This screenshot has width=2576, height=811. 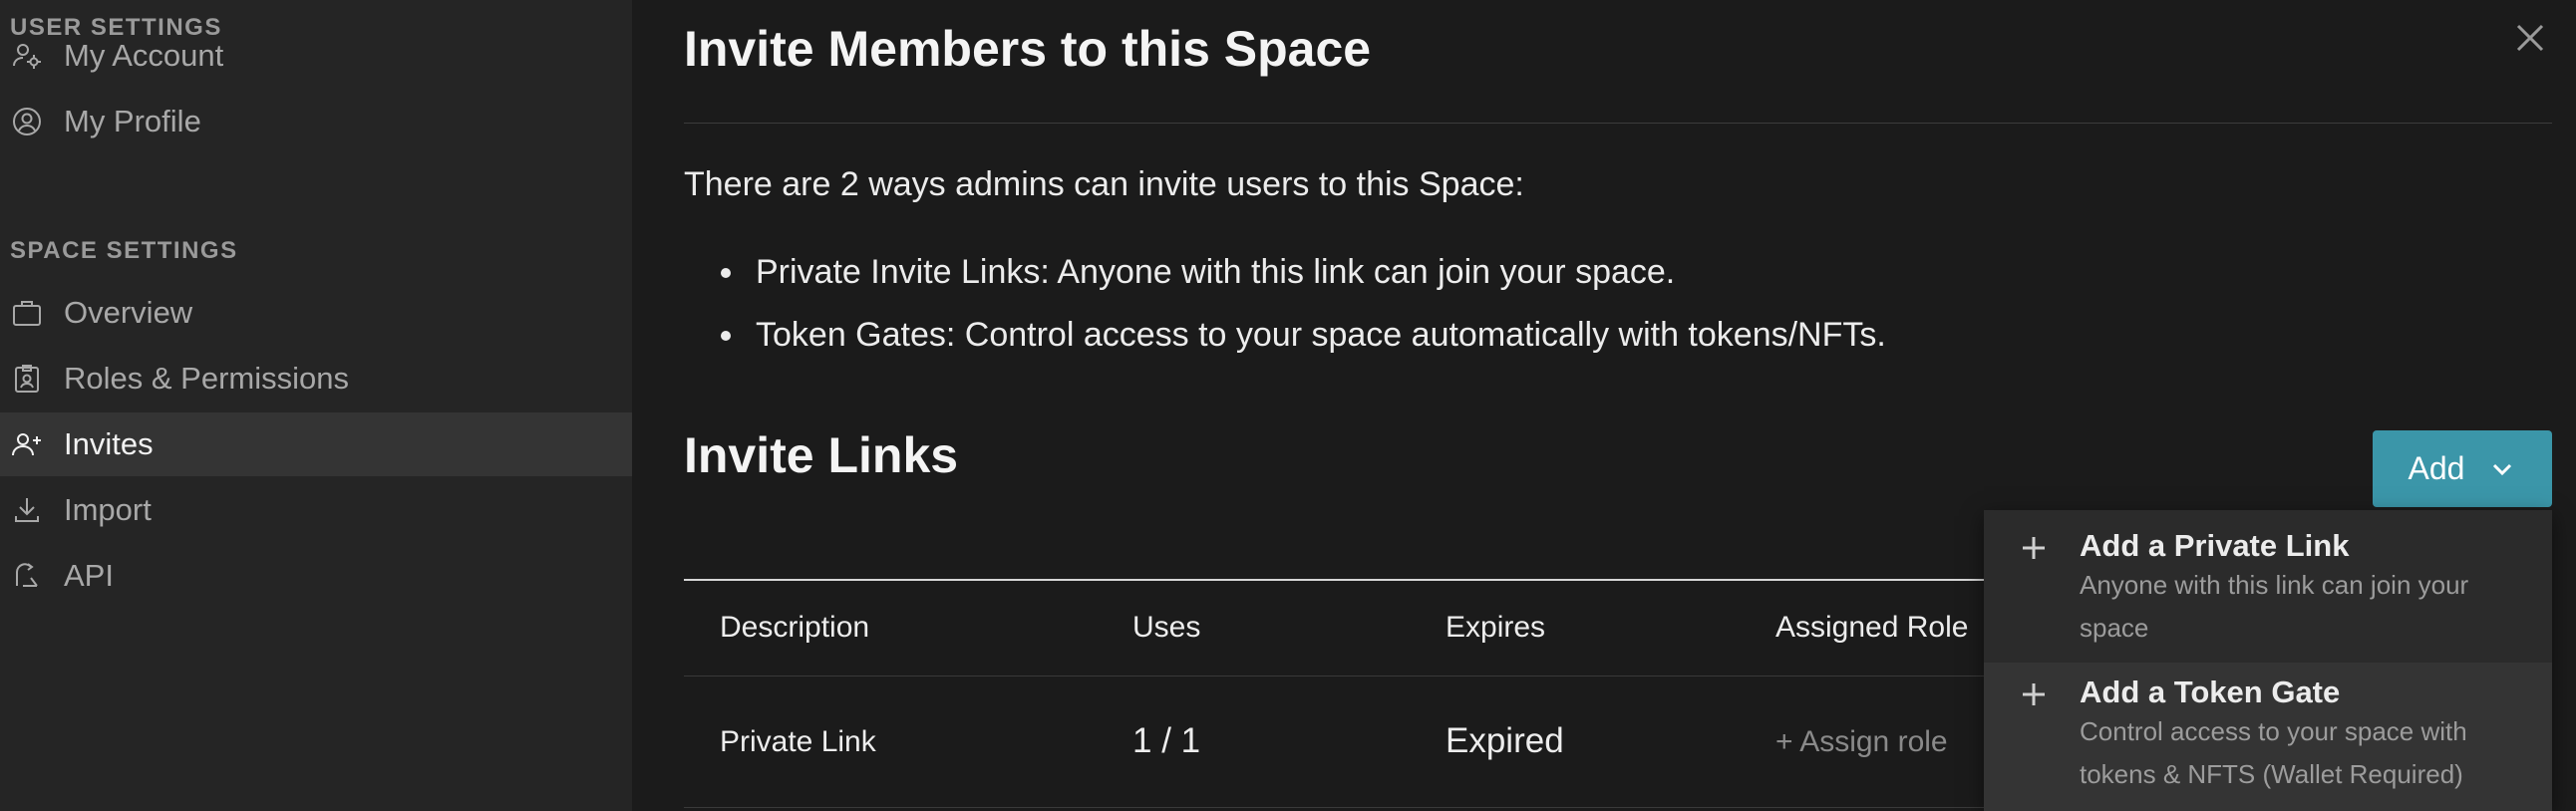 I want to click on badge-icon, so click(x=27, y=379).